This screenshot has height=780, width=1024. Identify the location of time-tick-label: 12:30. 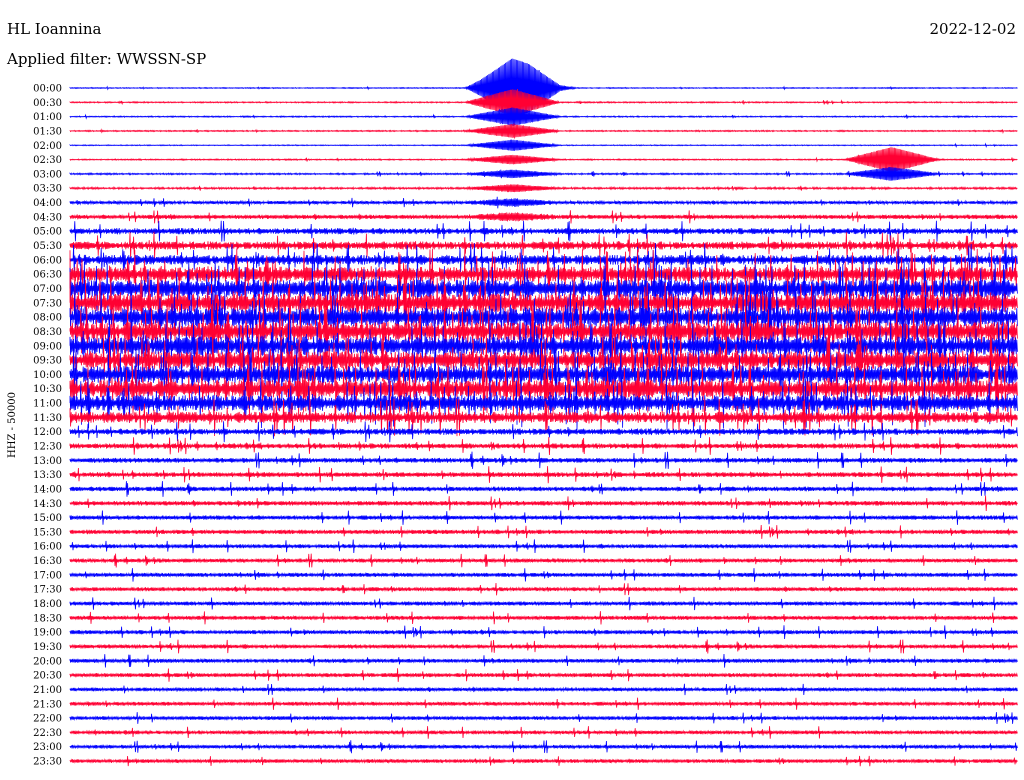
(47, 447).